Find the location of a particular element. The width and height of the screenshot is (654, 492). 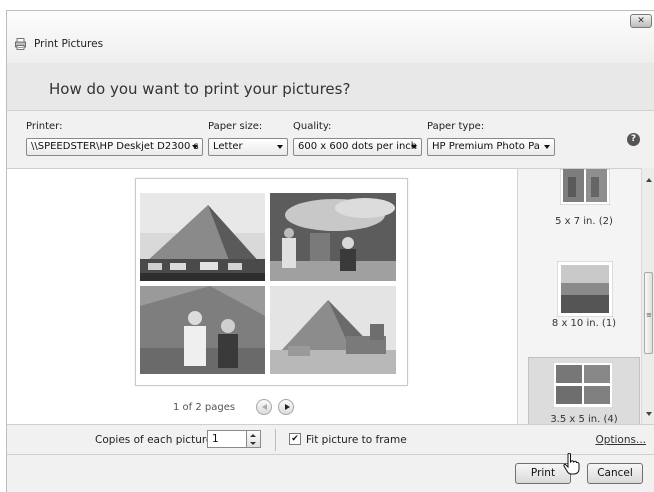

grip-icon: ≡ is located at coordinates (649, 315).